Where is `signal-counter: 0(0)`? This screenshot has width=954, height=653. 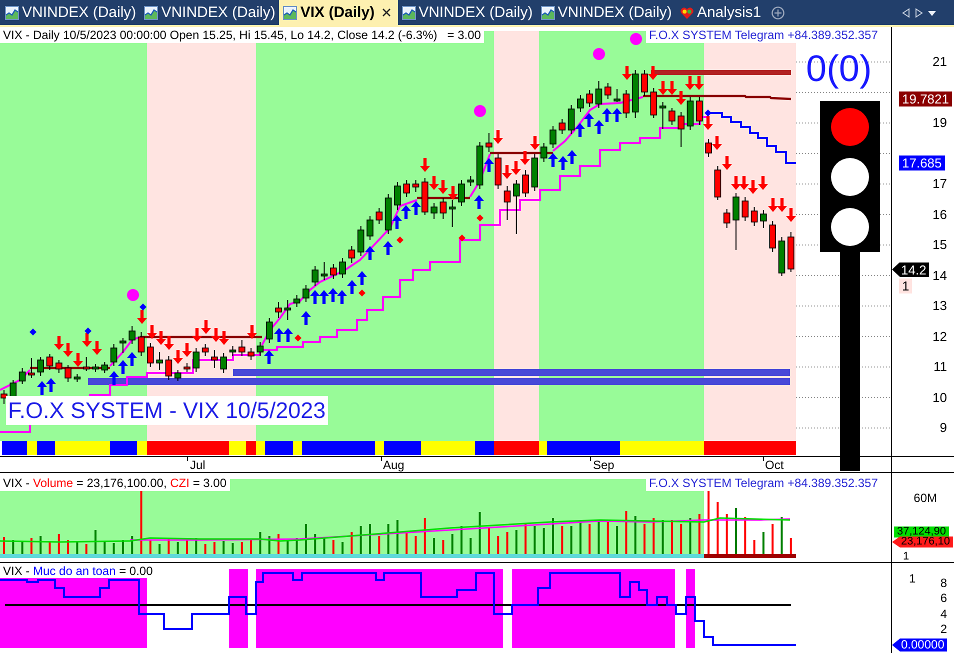 signal-counter: 0(0) is located at coordinates (839, 69).